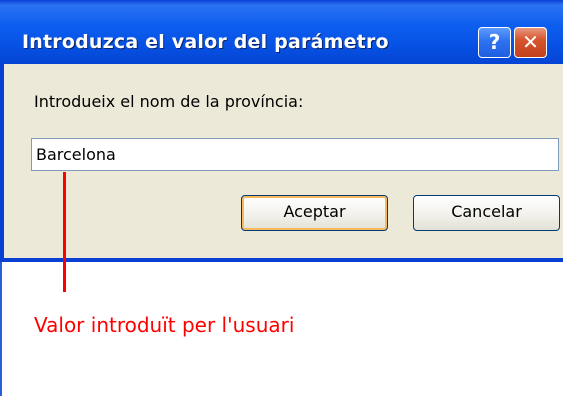  What do you see at coordinates (295, 154) in the screenshot?
I see `parameter-value-input` at bounding box center [295, 154].